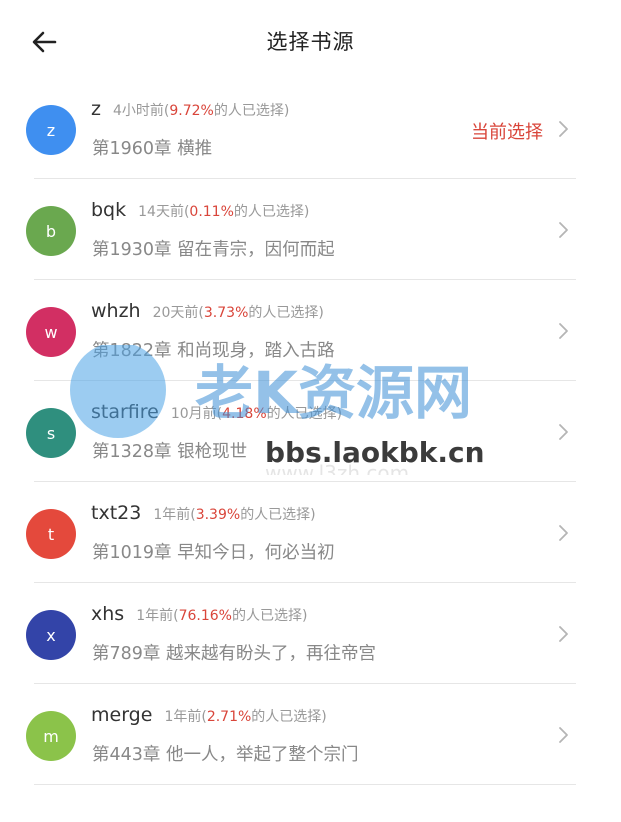 Image resolution: width=621 pixels, height=822 pixels. Describe the element at coordinates (310, 532) in the screenshot. I see `source-row-txt23: t txt23 1年前(3.39%的人已选择) 第1019章 早知今日，何必当初` at that location.